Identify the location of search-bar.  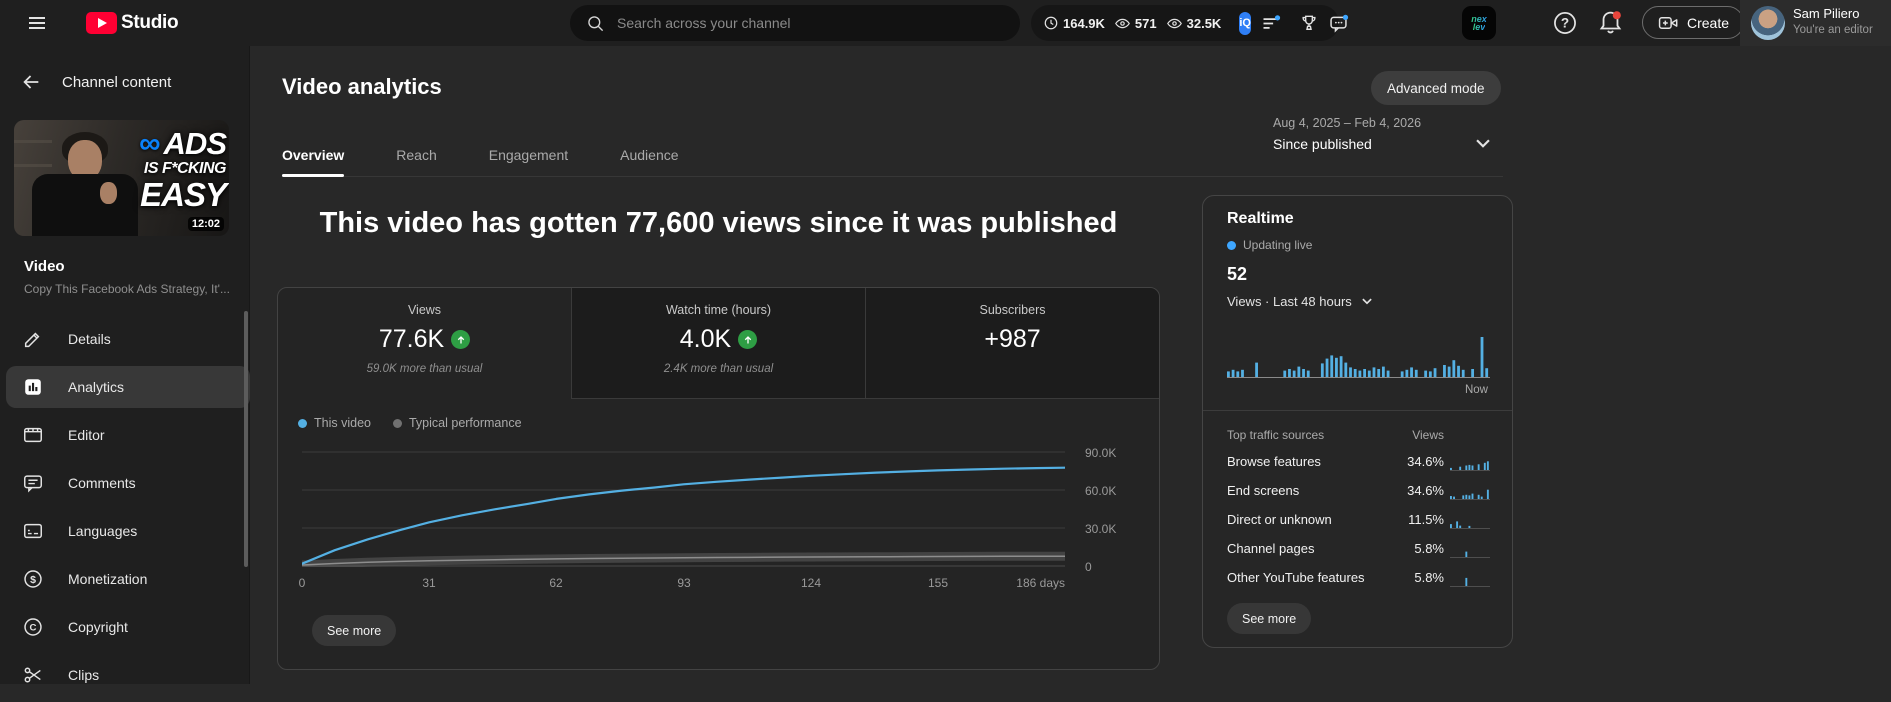
(795, 23).